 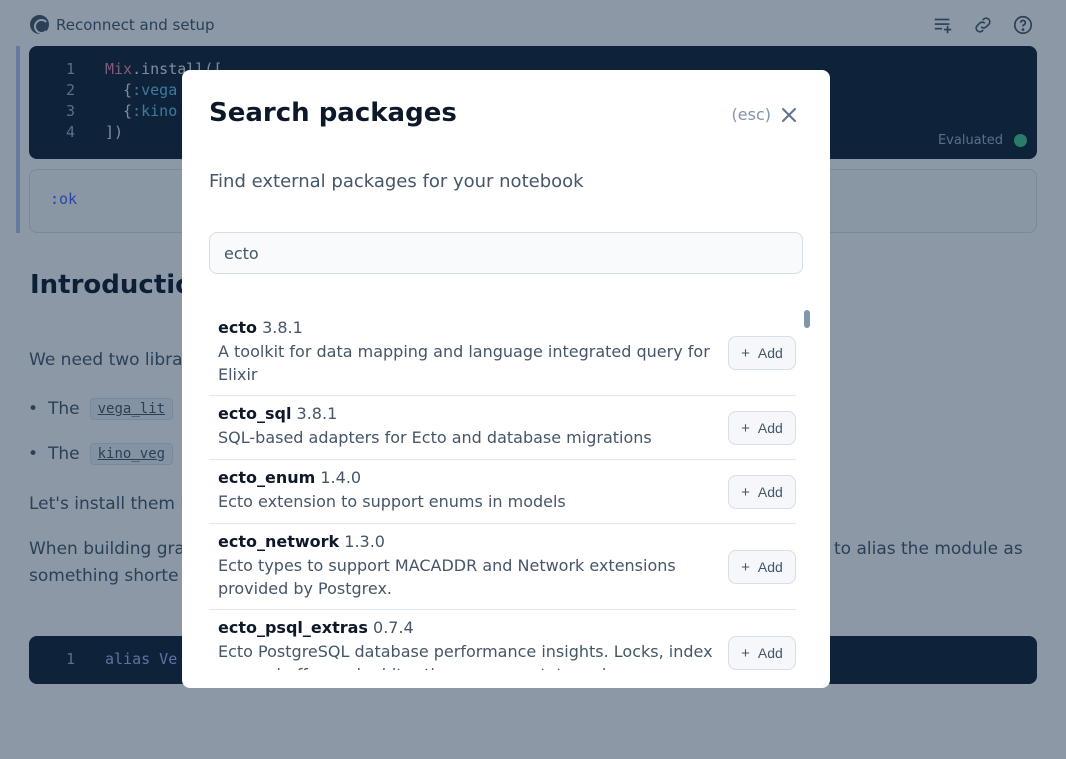 I want to click on package-version: 1.3.0, so click(x=364, y=541).